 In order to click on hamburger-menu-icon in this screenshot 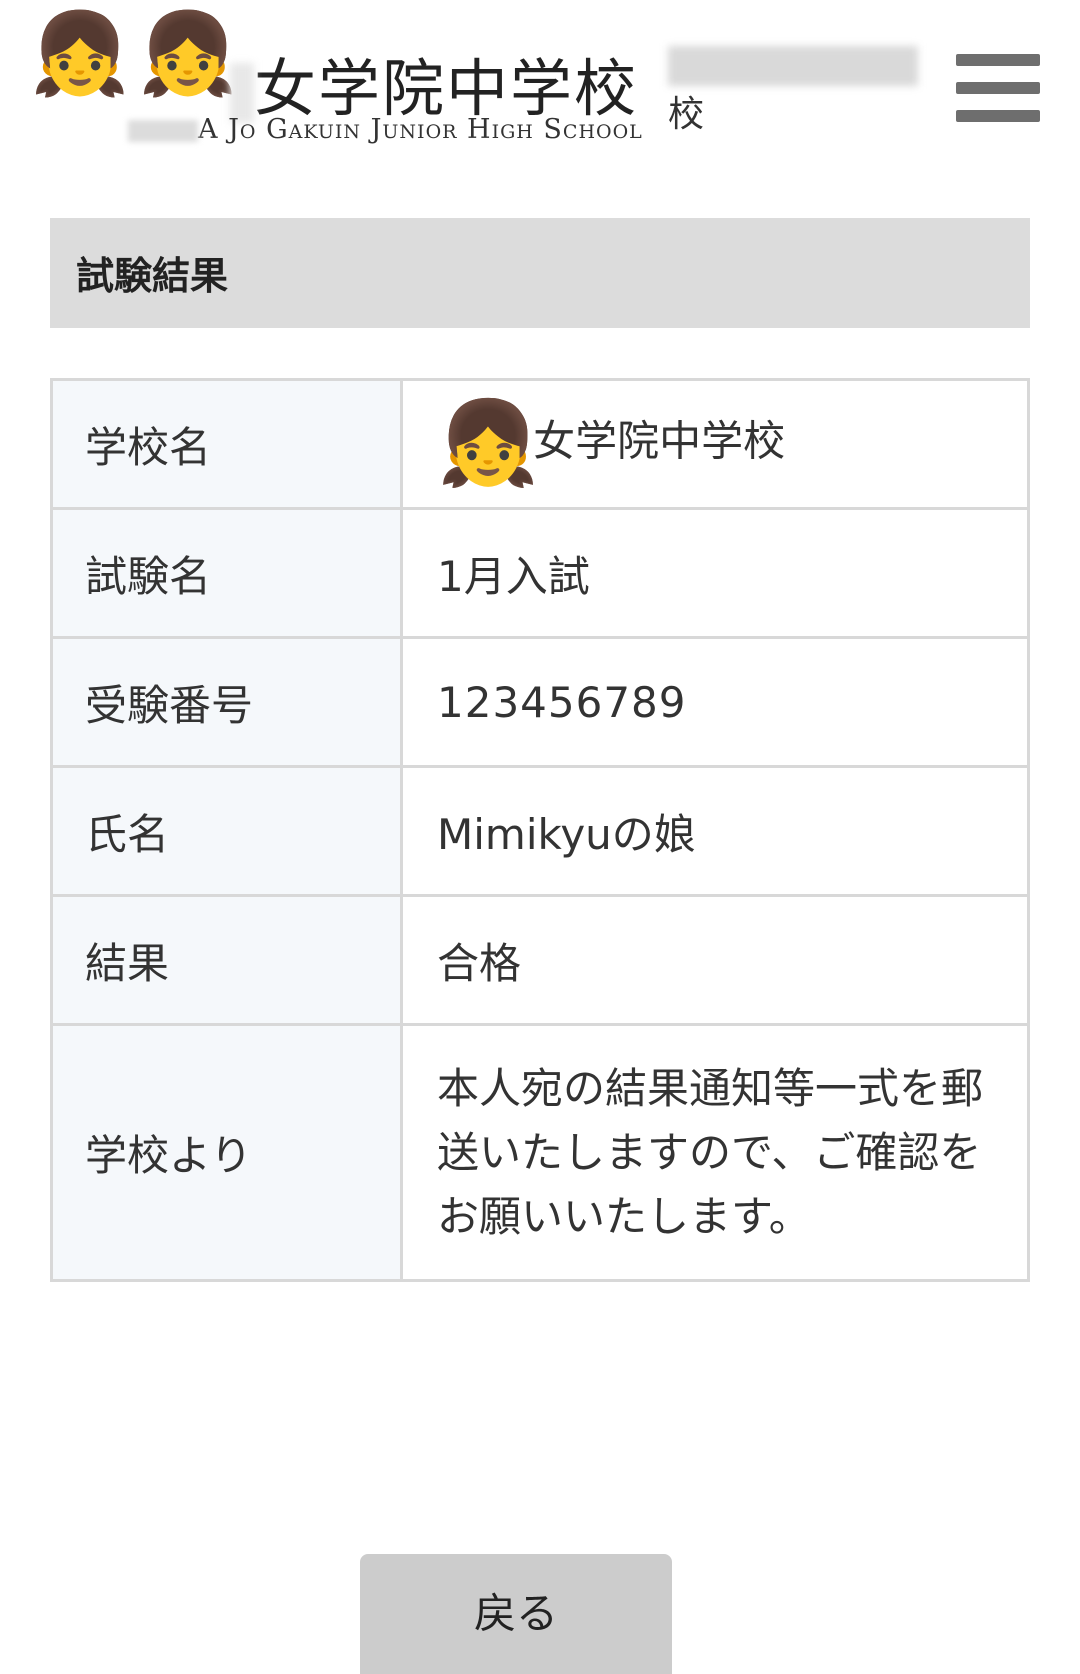, I will do `click(998, 88)`.